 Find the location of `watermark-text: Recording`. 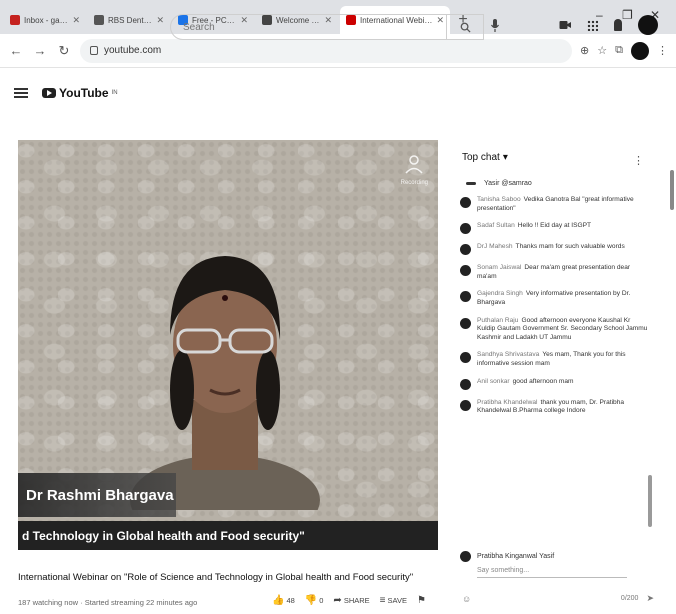

watermark-text: Recording is located at coordinates (414, 183).